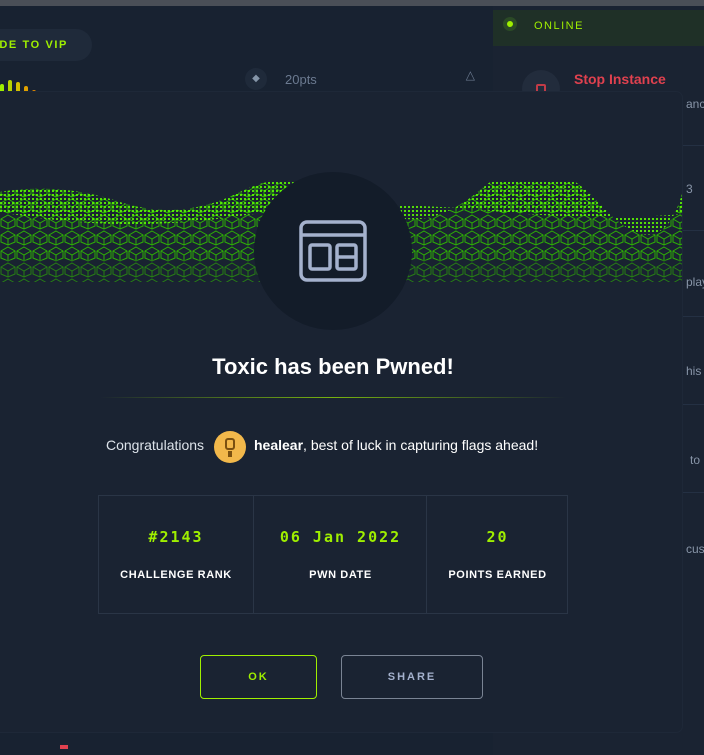  I want to click on challenge-emblem, so click(333, 251).